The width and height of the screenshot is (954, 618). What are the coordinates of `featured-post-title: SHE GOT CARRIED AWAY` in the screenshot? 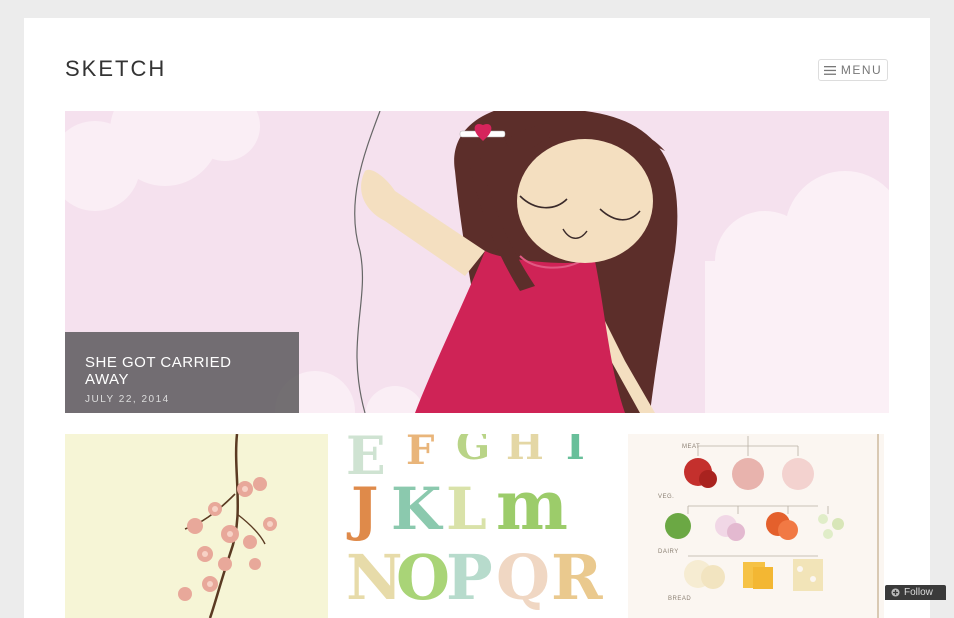 It's located at (182, 371).